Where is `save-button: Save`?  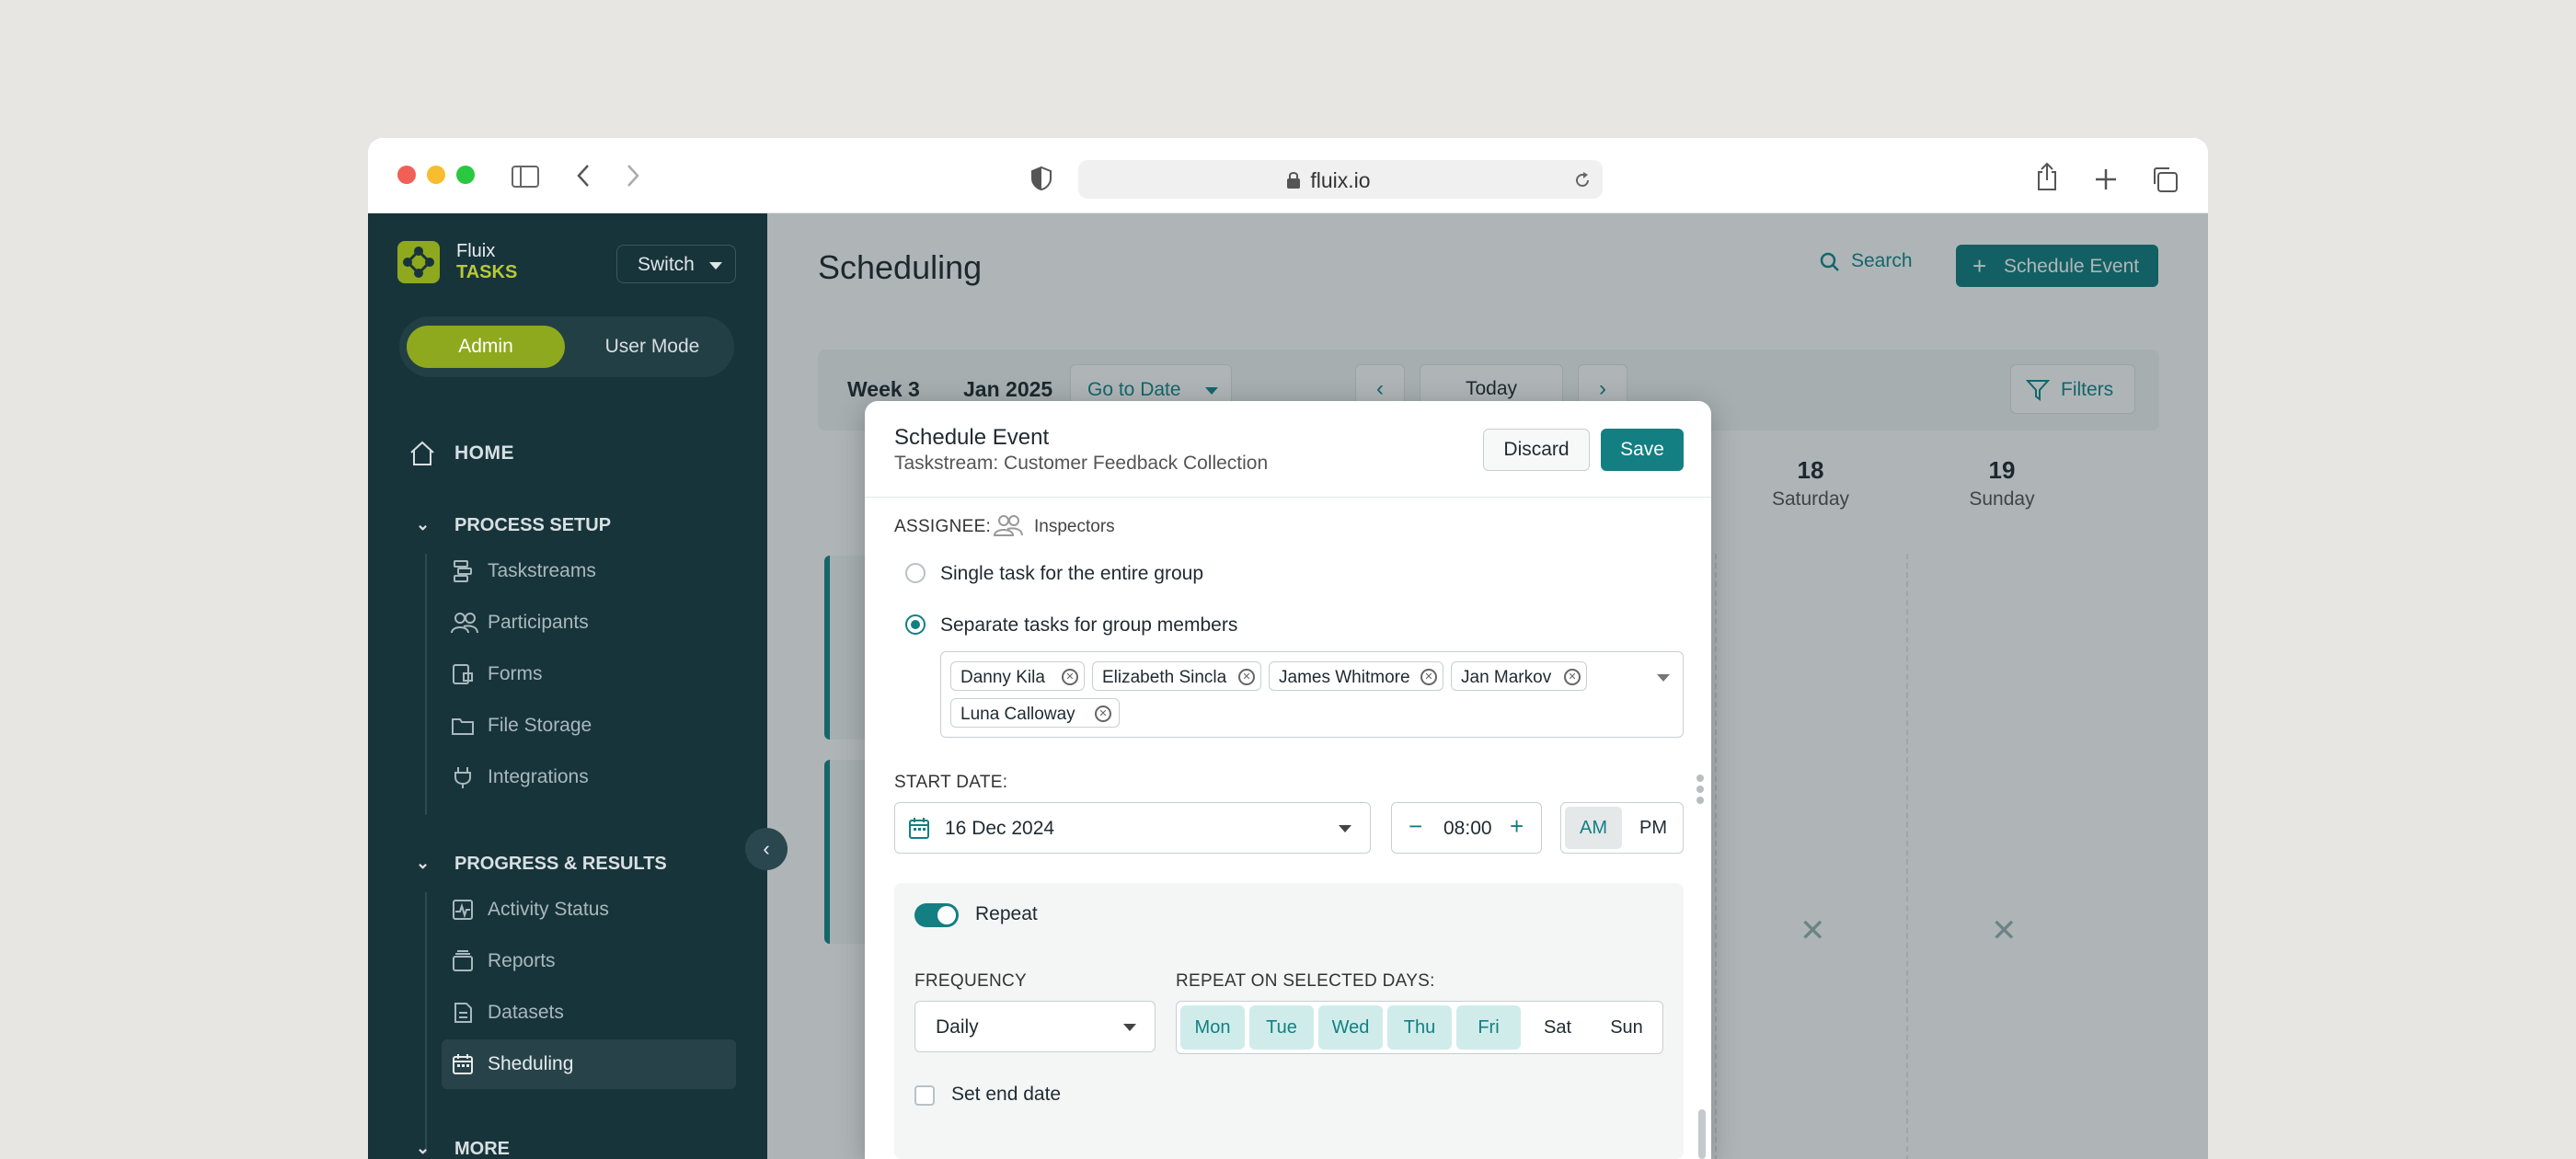
save-button: Save is located at coordinates (1642, 450).